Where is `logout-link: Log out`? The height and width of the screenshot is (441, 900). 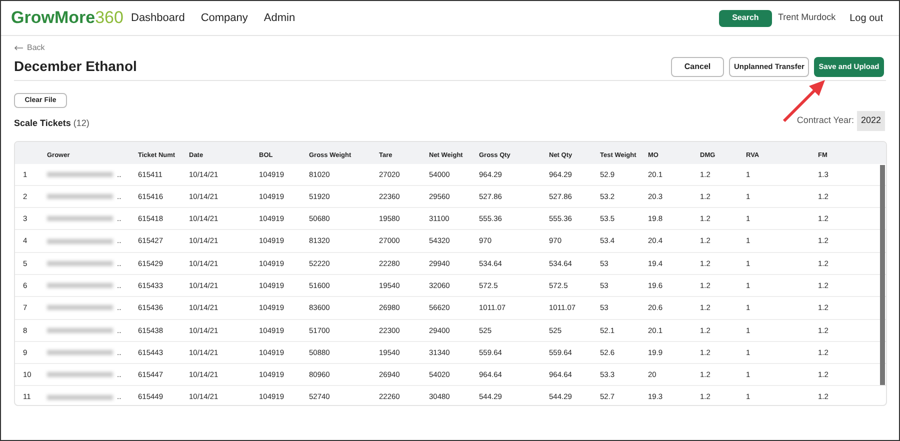 logout-link: Log out is located at coordinates (866, 18).